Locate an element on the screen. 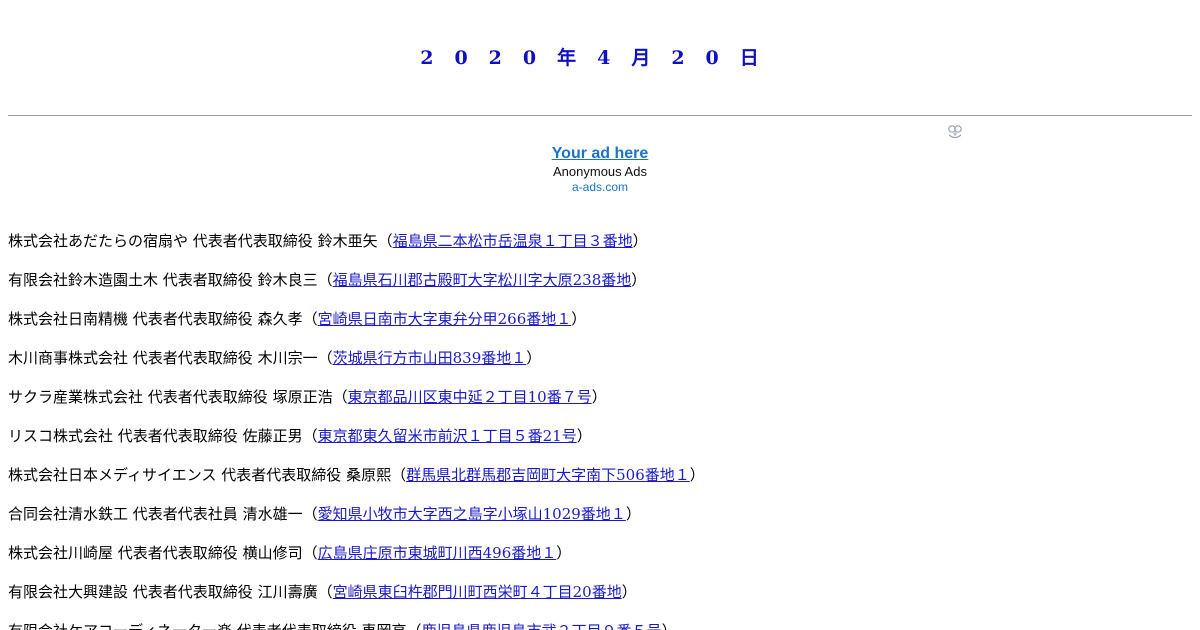 Image resolution: width=1200 pixels, height=630 pixels. ad-block: Your ad here Anonymous Ads a-ads.com is located at coordinates (600, 169).